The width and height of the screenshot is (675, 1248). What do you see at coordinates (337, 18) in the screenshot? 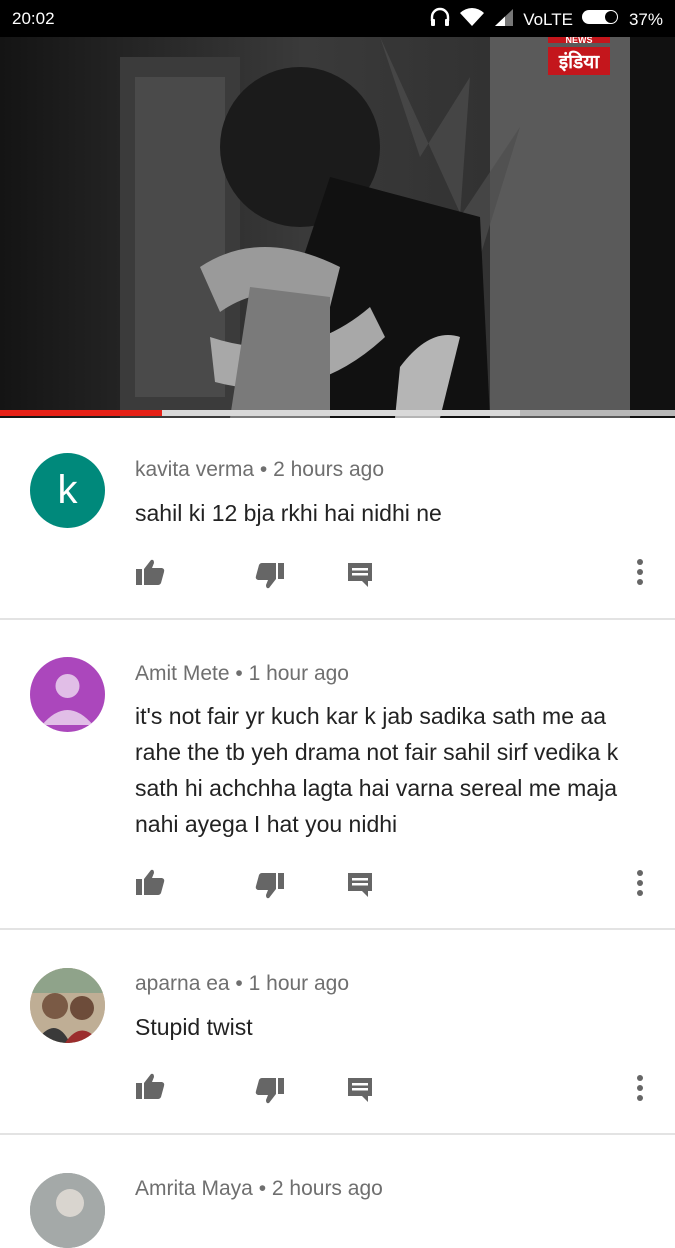
I see `status-bar: 20:02 VoLTE 37%` at bounding box center [337, 18].